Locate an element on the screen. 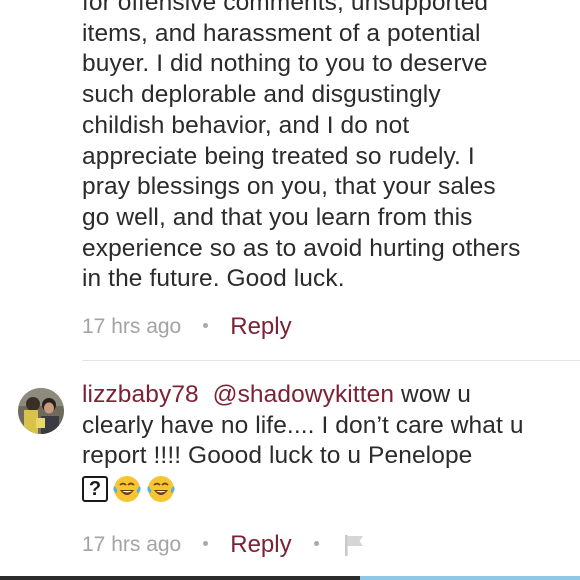 The height and width of the screenshot is (580, 580). comment-line: items, and harassment of a potential is located at coordinates (281, 33).